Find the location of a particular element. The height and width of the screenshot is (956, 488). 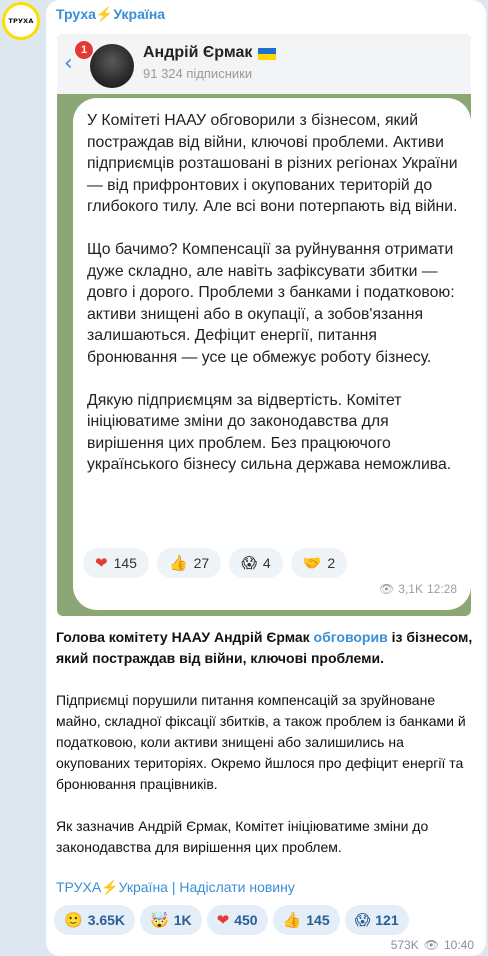

embedded-reactions: ❤ 145 👍 27 😱 4 🤝 2 is located at coordinates (215, 563).